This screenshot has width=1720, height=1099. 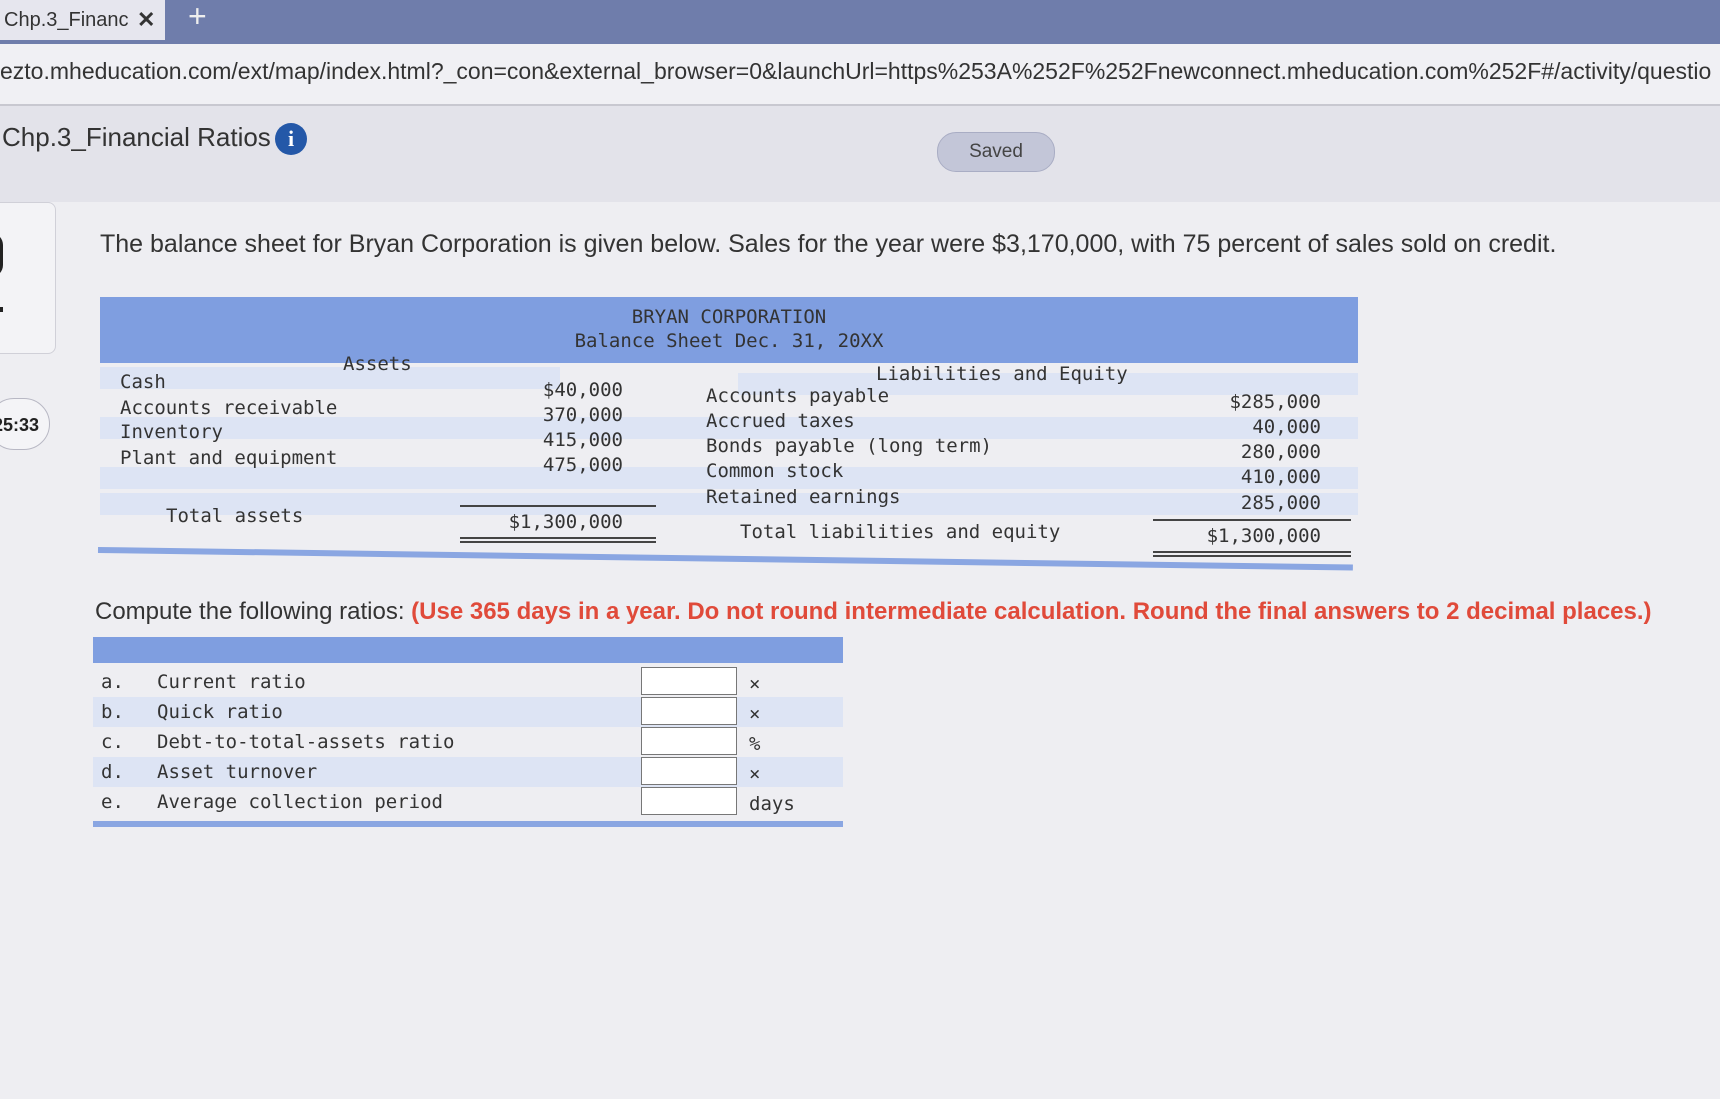 I want to click on liabilities-header: Liabilities and Equity, so click(x=1002, y=374).